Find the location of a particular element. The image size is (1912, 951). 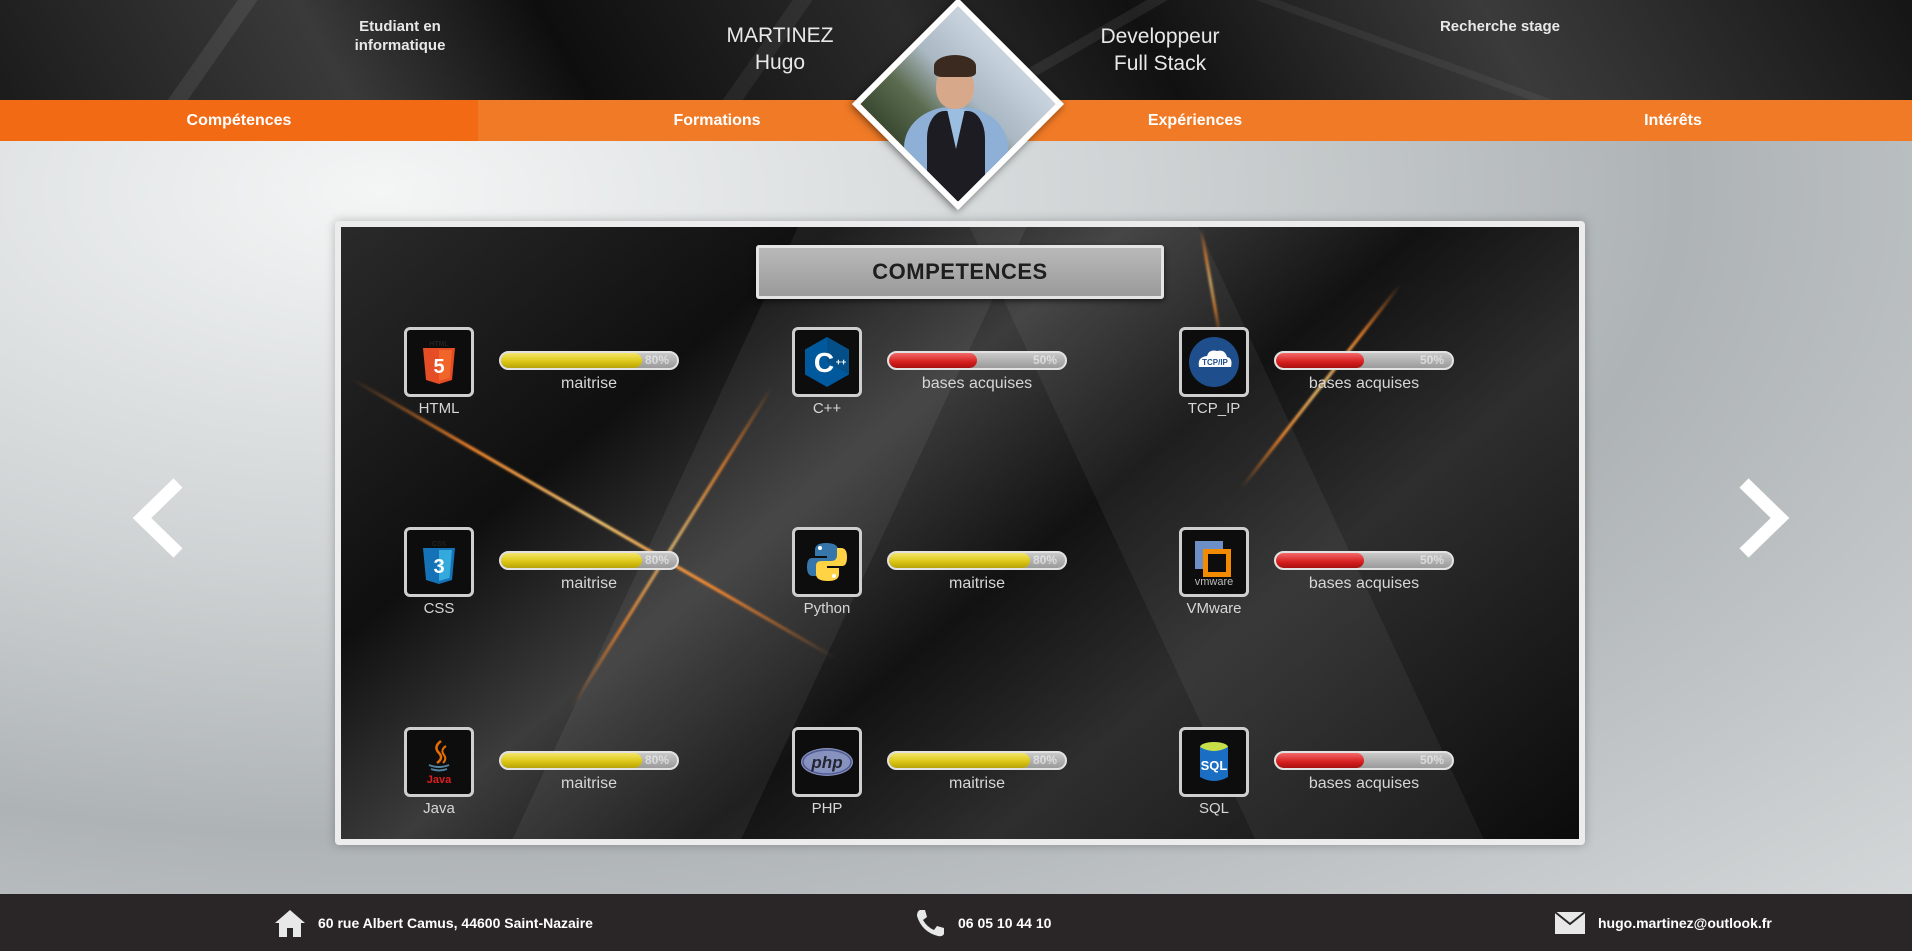

skill-php: php PHP 80% maitrise is located at coordinates (972, 777).